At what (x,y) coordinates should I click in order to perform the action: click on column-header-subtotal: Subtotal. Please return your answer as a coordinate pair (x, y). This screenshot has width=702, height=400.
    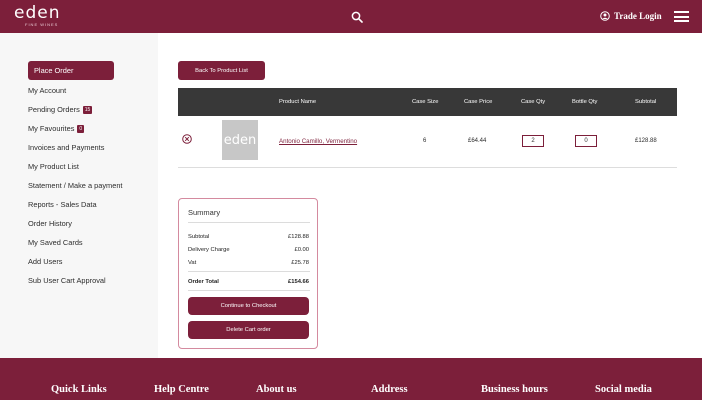
    Looking at the image, I should click on (646, 102).